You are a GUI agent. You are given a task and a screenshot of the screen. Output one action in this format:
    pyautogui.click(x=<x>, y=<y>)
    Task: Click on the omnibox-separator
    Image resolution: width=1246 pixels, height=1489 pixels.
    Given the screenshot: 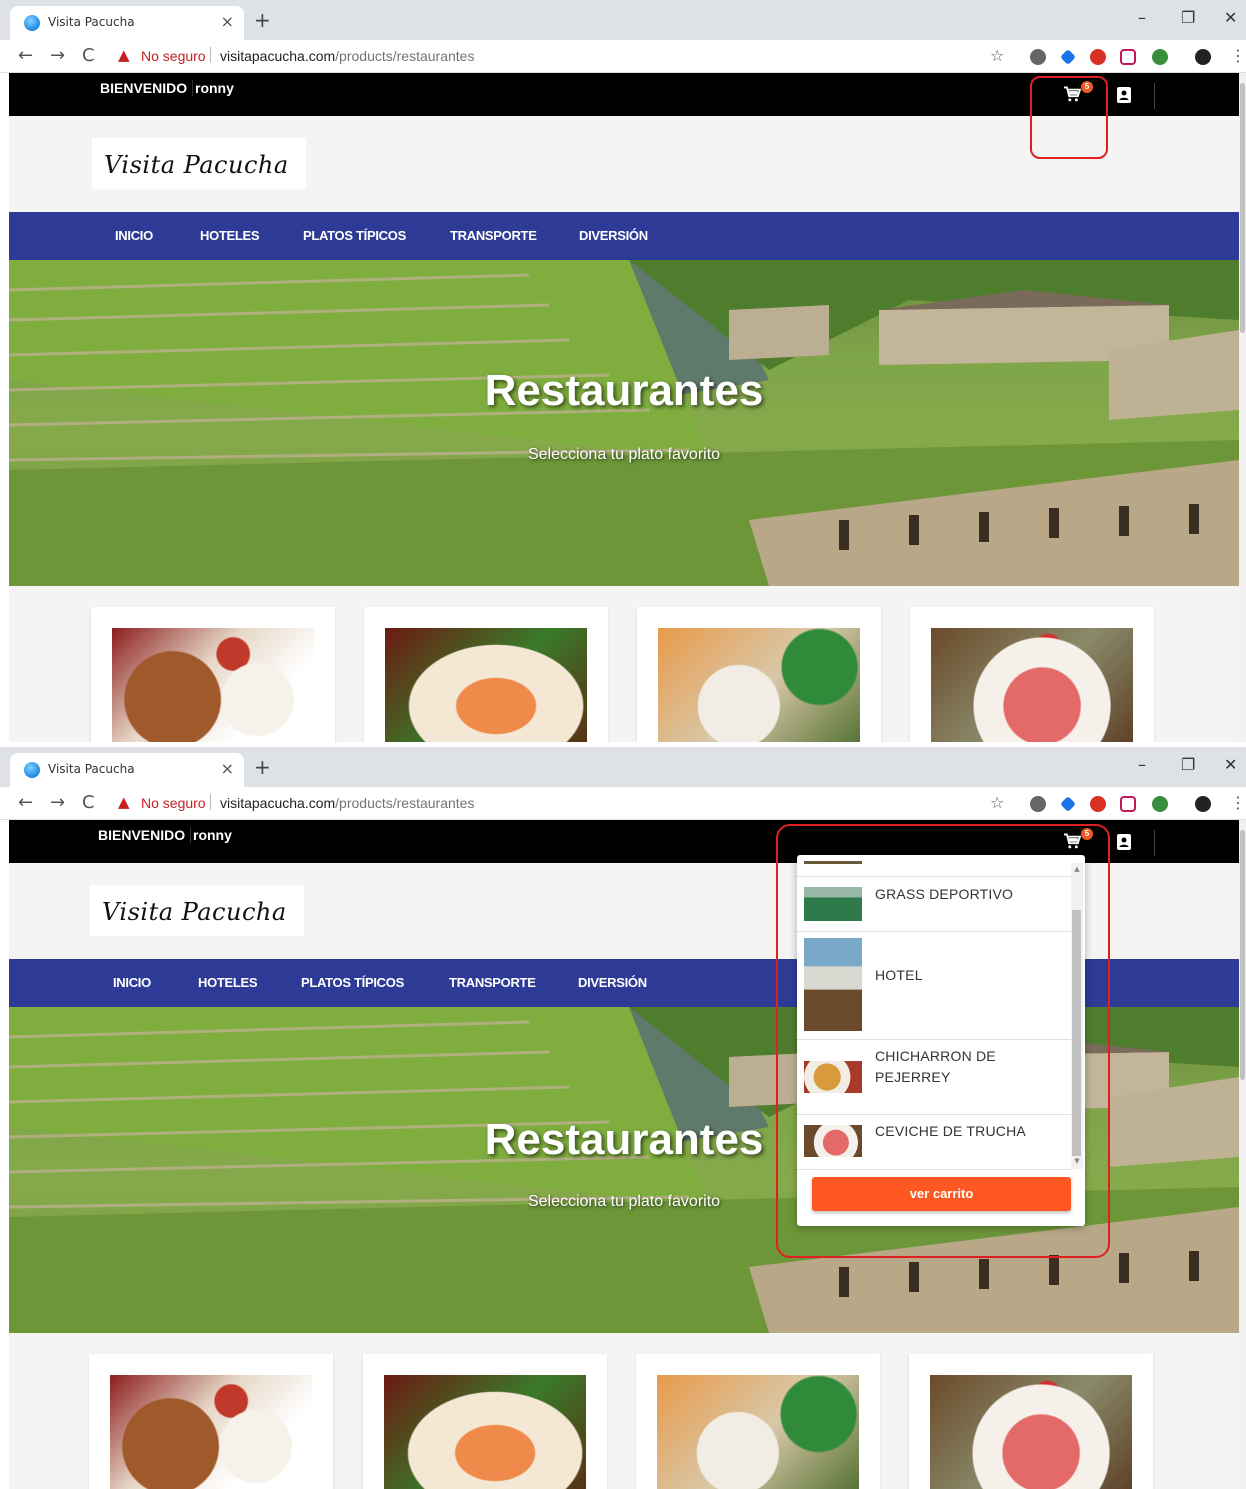 What is the action you would take?
    pyautogui.click(x=210, y=802)
    